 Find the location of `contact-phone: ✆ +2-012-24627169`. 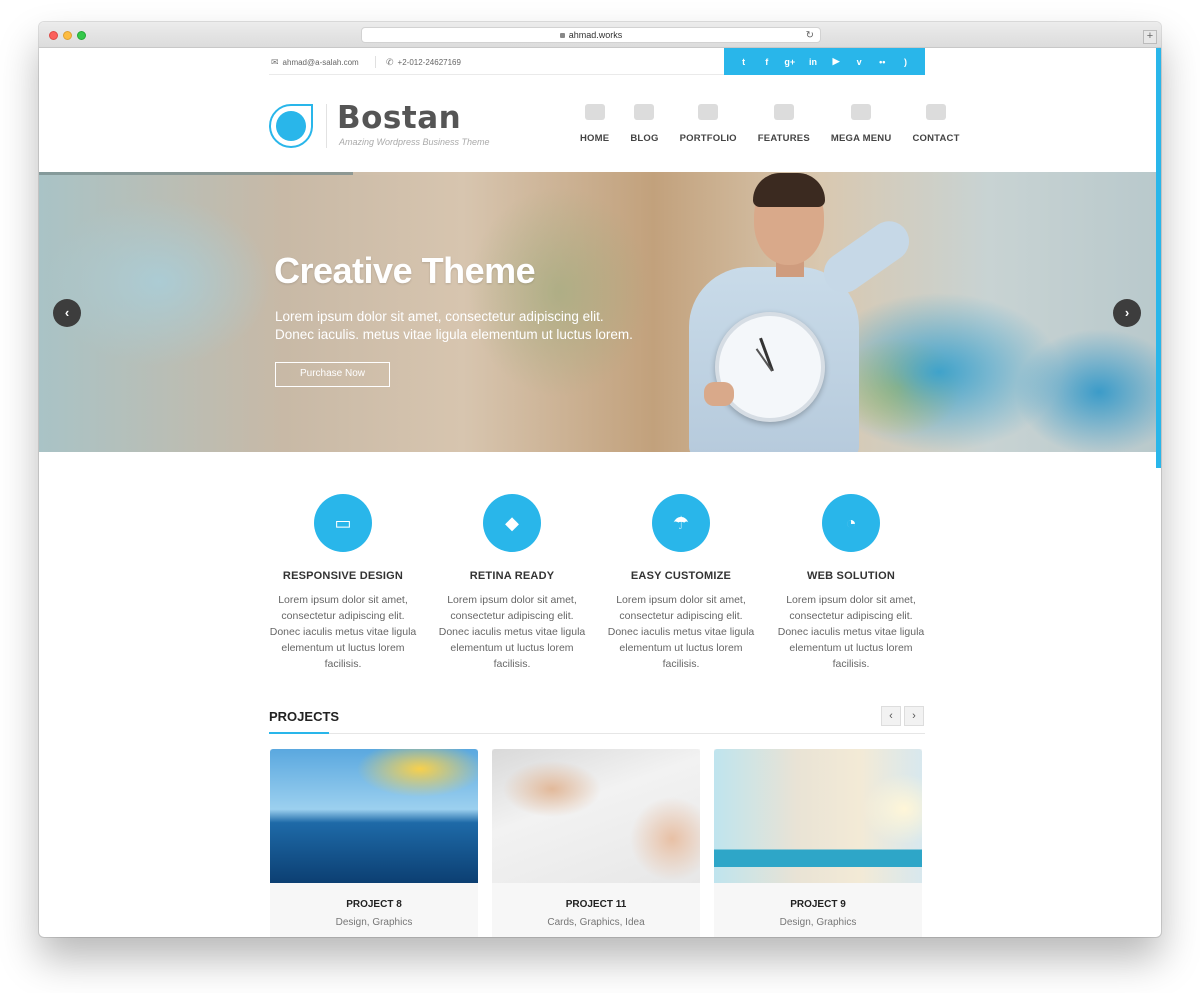

contact-phone: ✆ +2-012-24627169 is located at coordinates (423, 62).